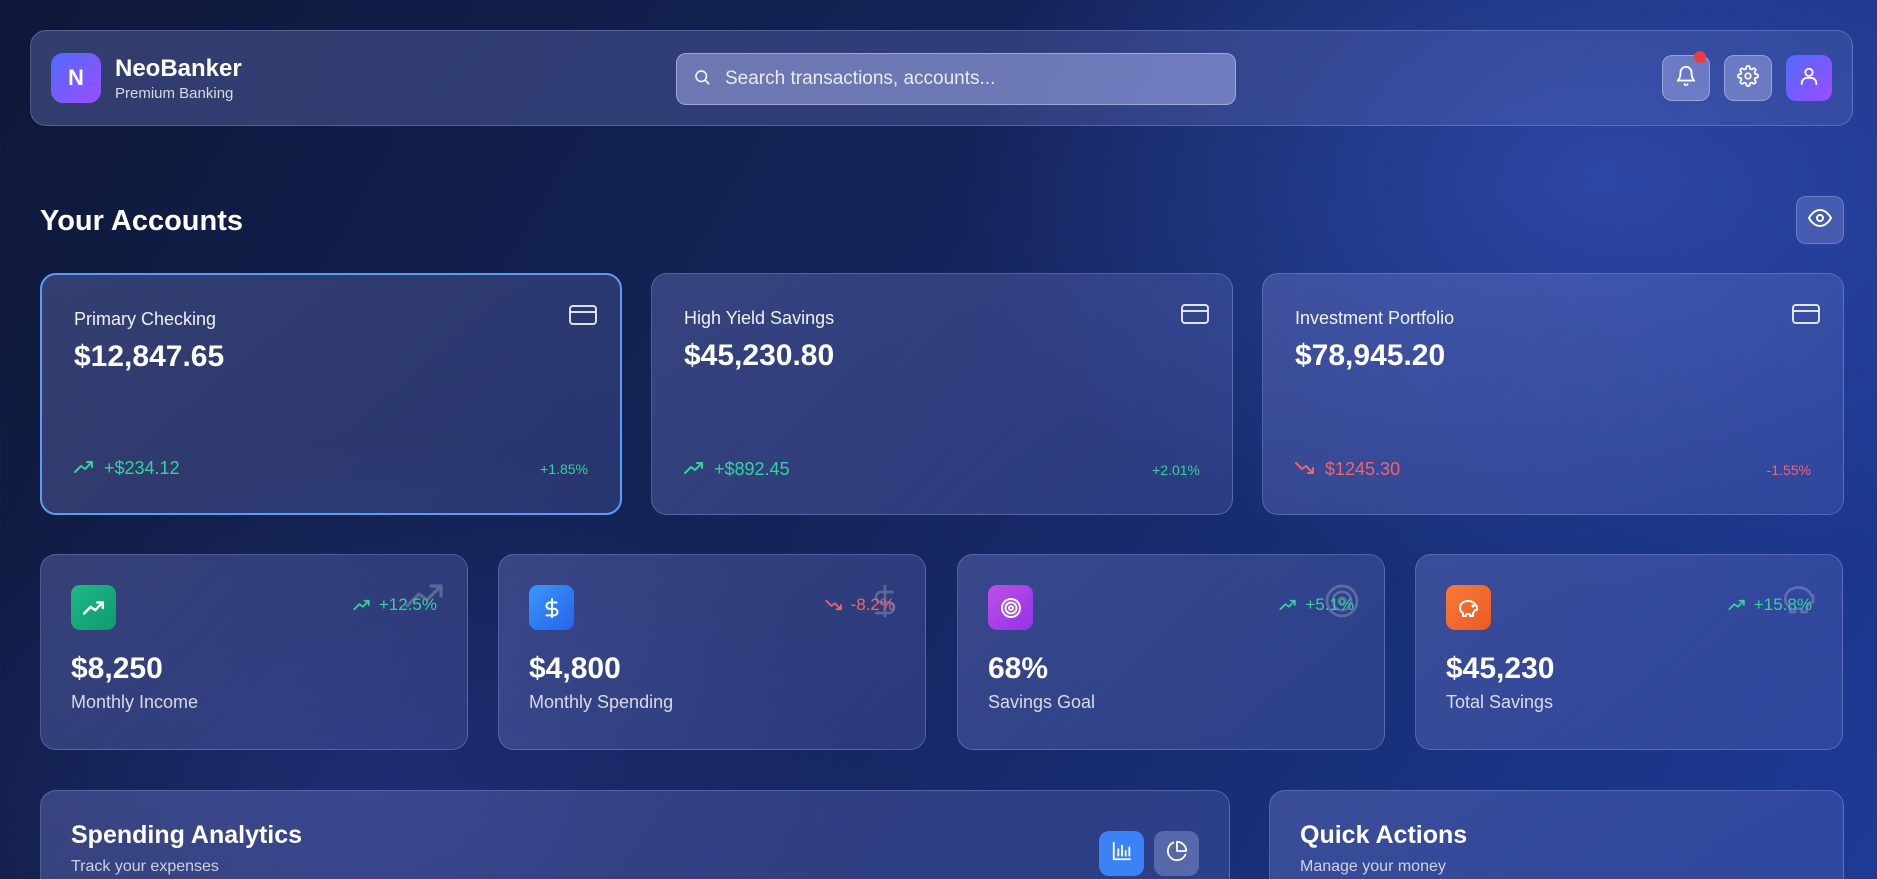 Image resolution: width=1877 pixels, height=879 pixels. What do you see at coordinates (1500, 702) in the screenshot?
I see `stat-label: Total Savings` at bounding box center [1500, 702].